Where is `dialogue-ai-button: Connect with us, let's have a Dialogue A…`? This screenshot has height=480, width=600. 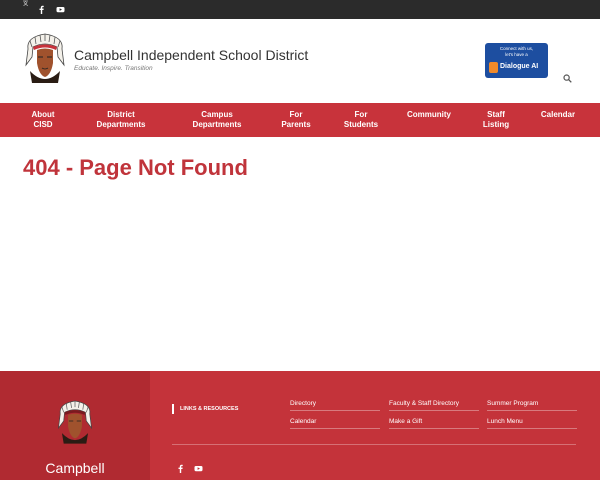
dialogue-ai-button: Connect with us, let's have a Dialogue A… is located at coordinates (516, 60).